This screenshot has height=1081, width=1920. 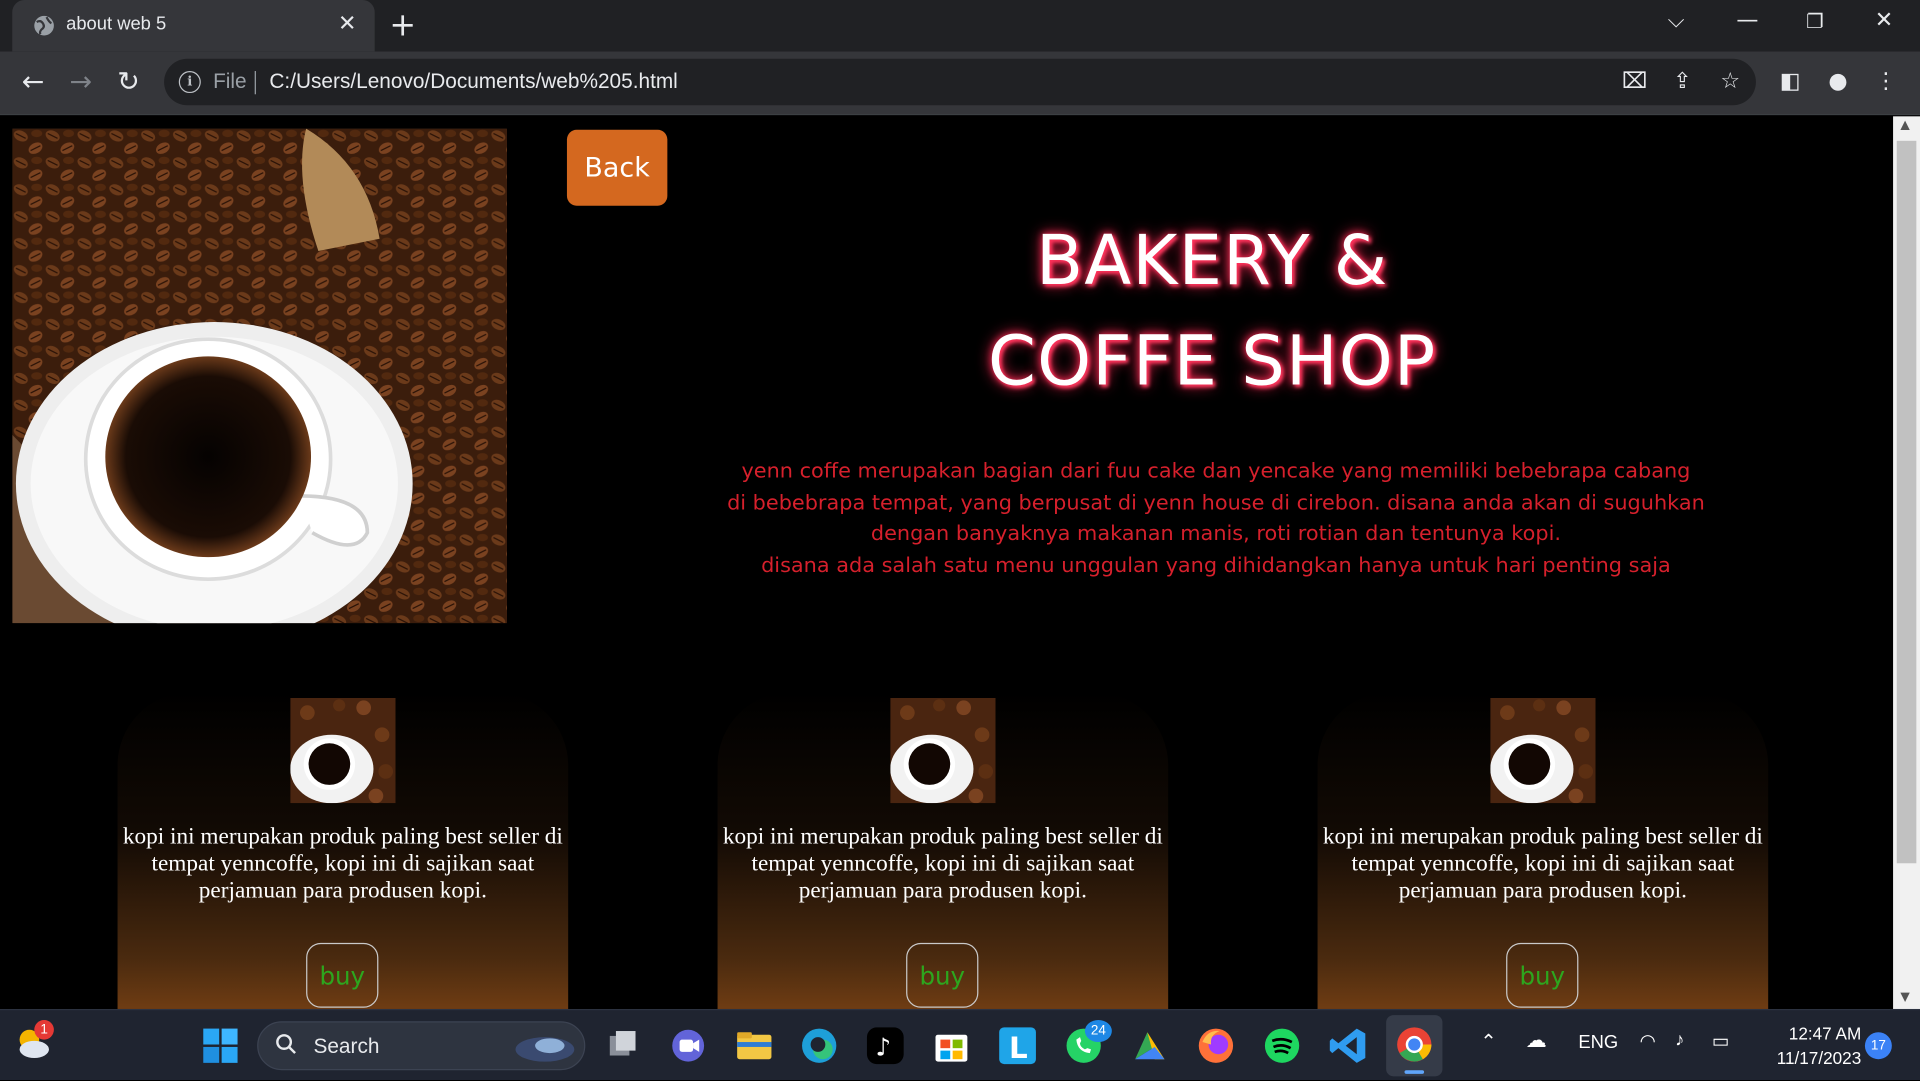 I want to click on globe-icon, so click(x=44, y=25).